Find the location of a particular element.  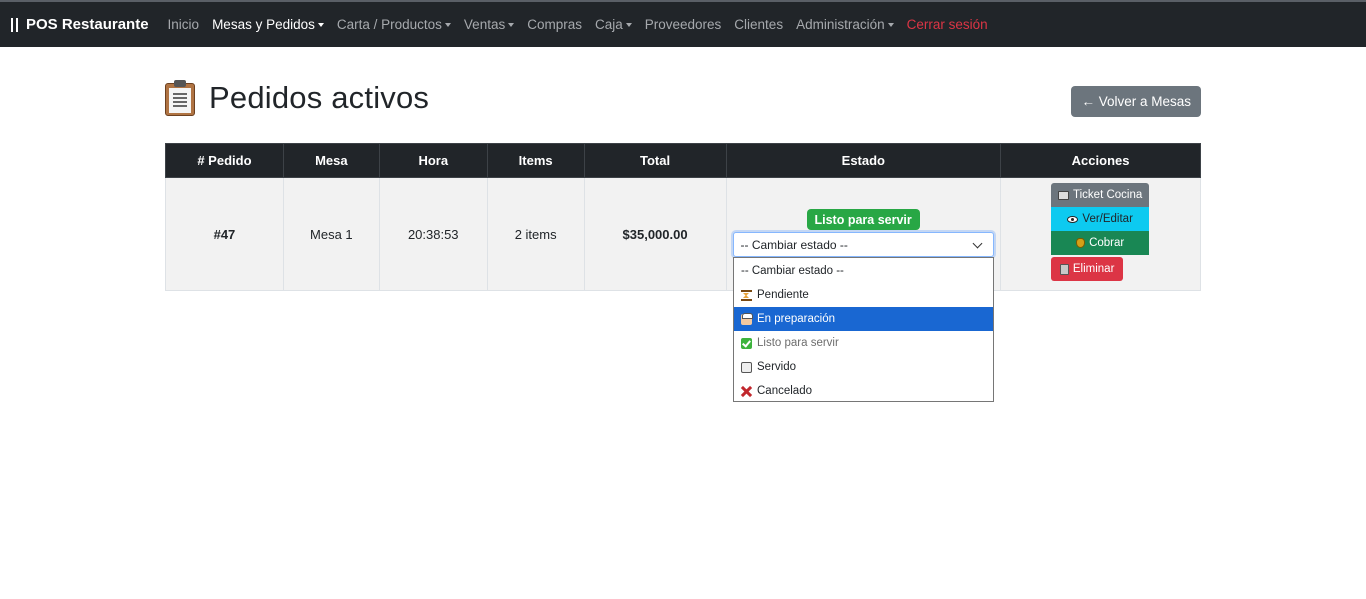

back-to-tables-button: ← Volver a Mesas is located at coordinates (1136, 101).